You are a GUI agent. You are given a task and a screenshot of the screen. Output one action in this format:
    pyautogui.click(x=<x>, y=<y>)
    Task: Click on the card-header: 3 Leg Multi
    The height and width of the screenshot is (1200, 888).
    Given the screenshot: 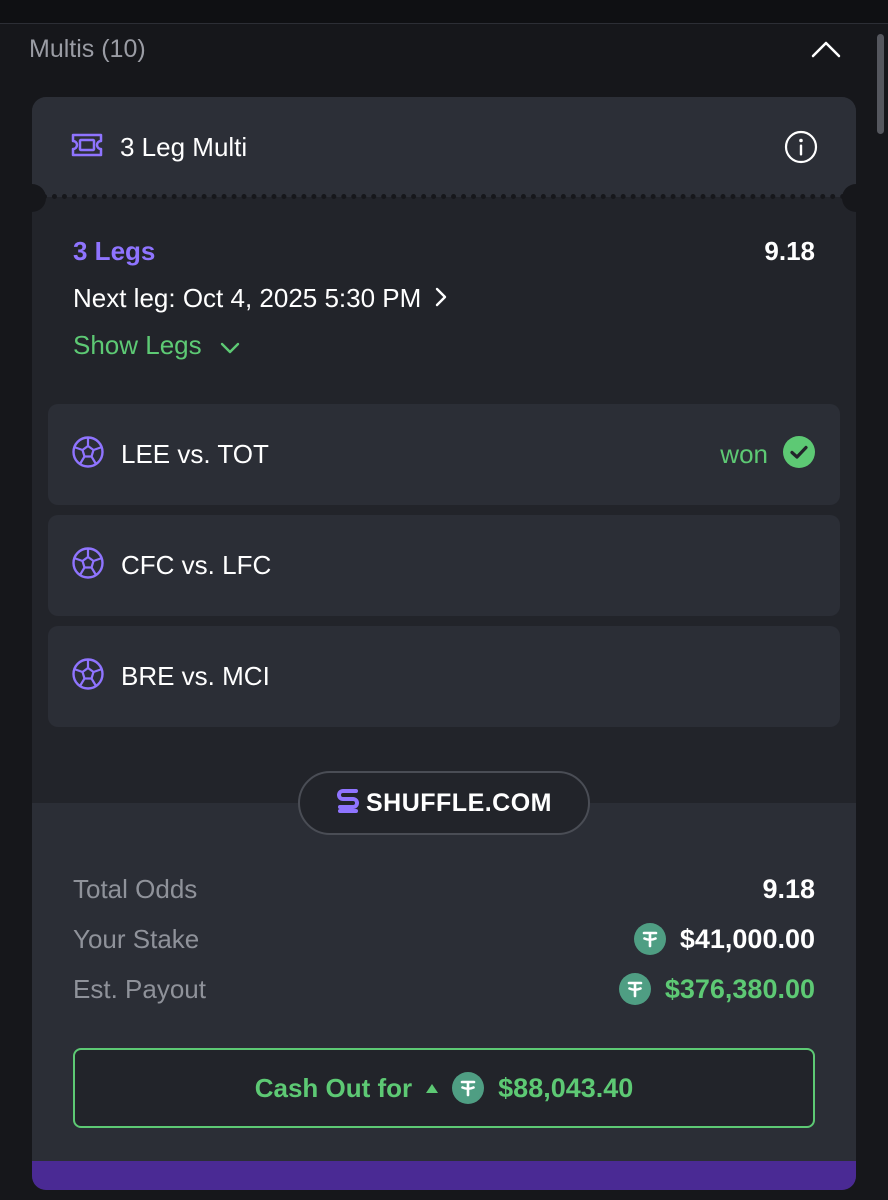 What is the action you would take?
    pyautogui.click(x=444, y=147)
    